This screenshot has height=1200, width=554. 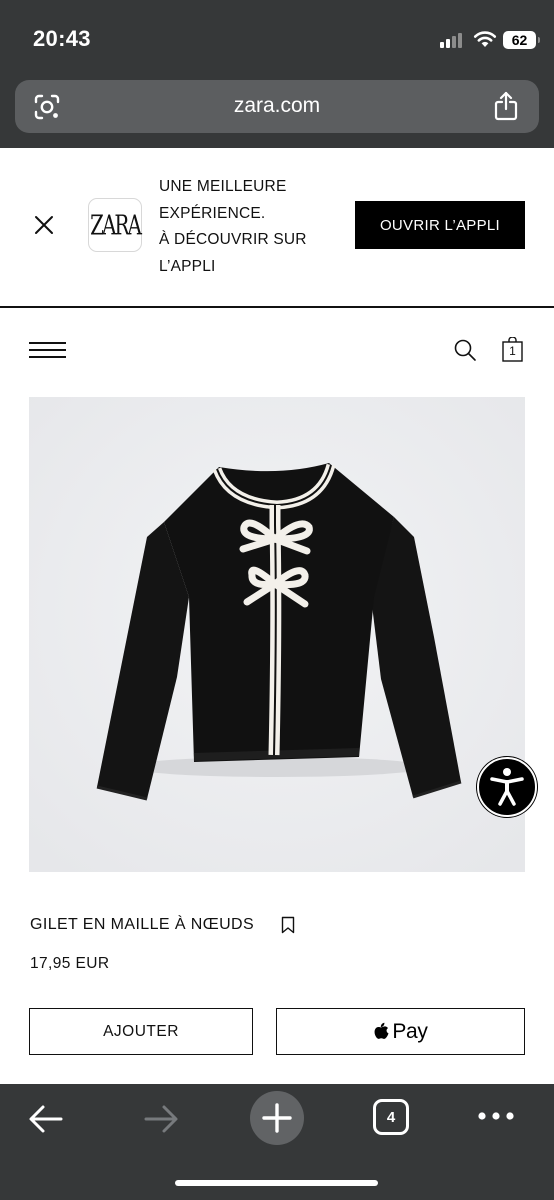 What do you see at coordinates (277, 74) in the screenshot?
I see `browser-top-chrome: 20:43 62 zara.com` at bounding box center [277, 74].